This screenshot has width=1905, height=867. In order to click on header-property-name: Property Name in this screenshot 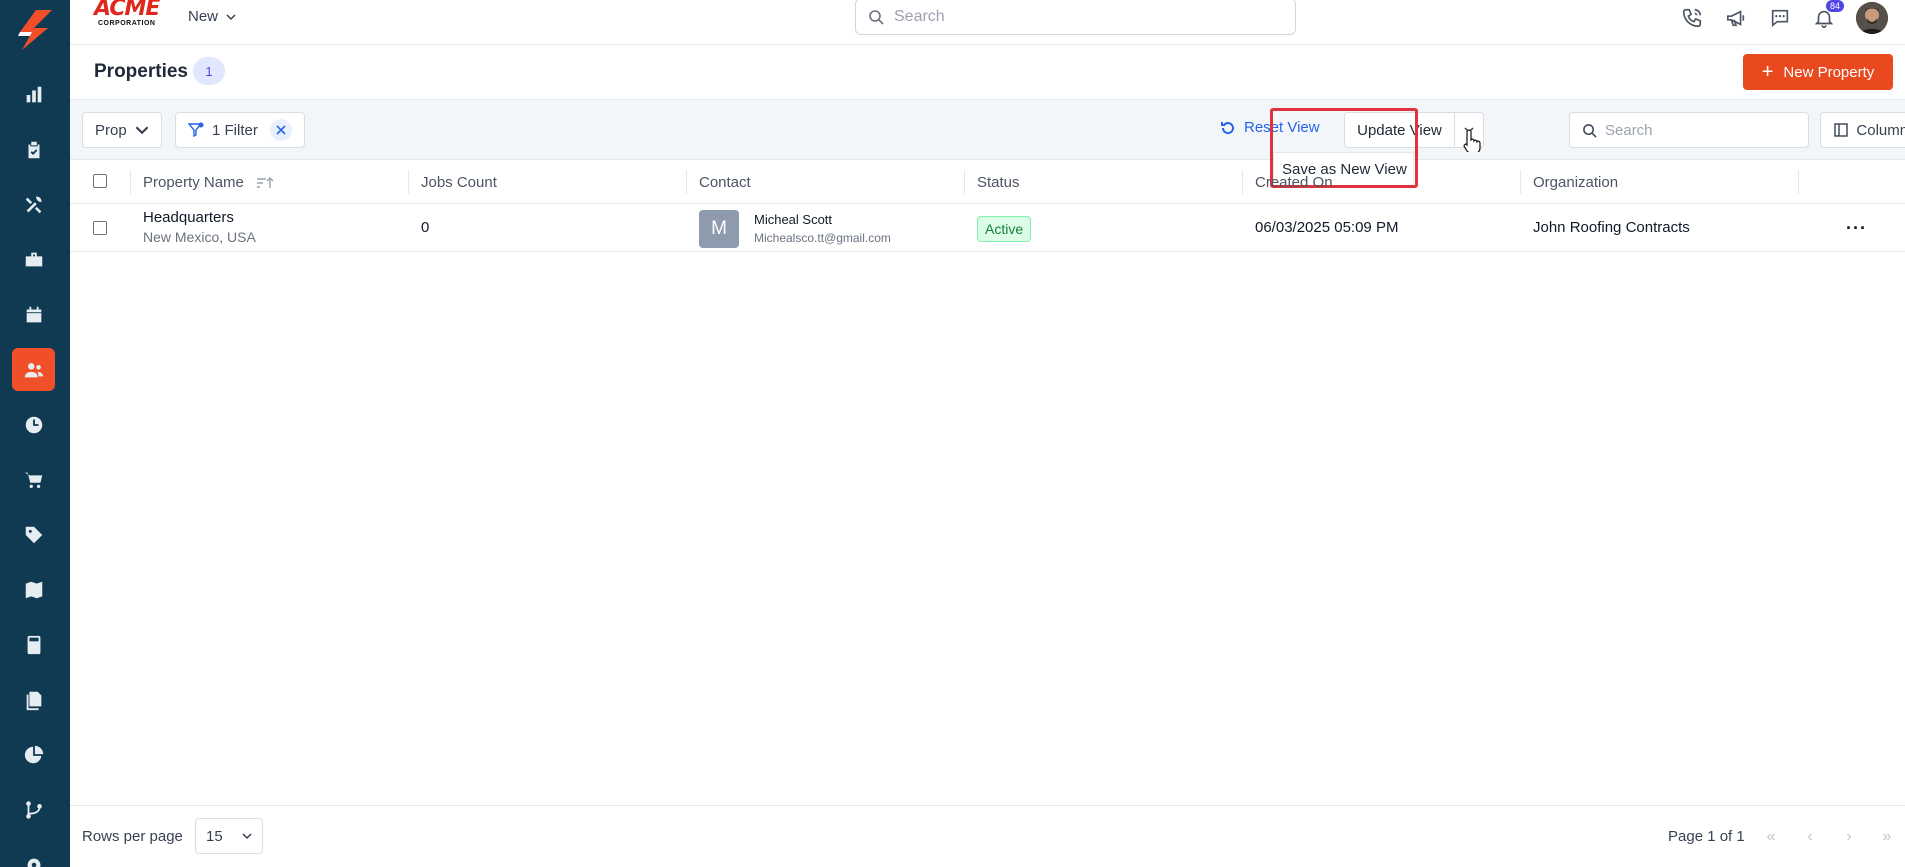, I will do `click(208, 182)`.